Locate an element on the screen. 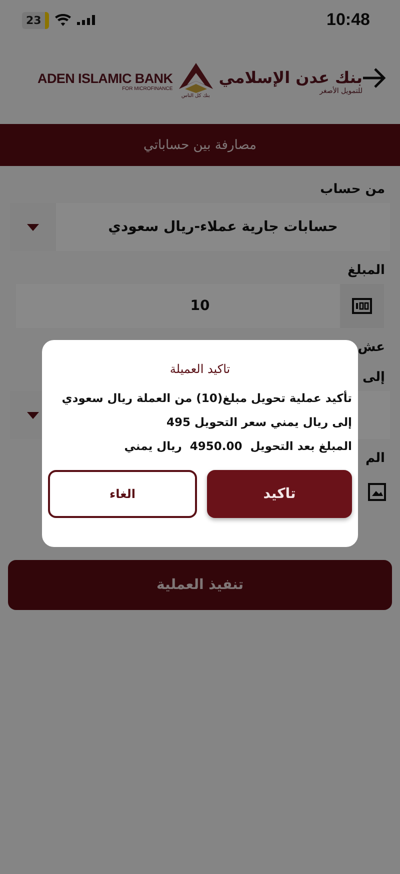  back-arrow-icon is located at coordinates (374, 78).